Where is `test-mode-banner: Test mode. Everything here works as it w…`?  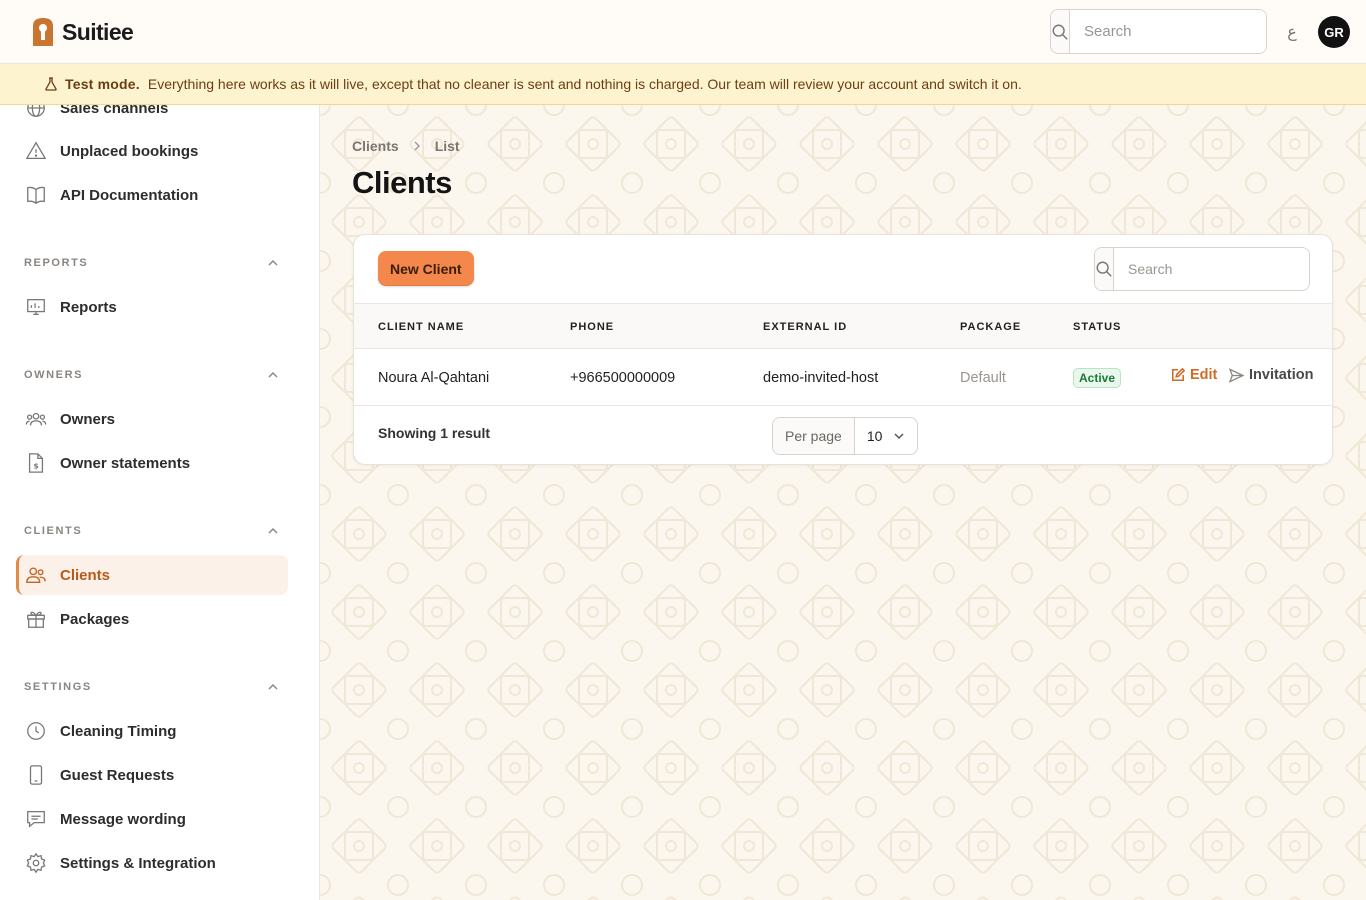 test-mode-banner: Test mode. Everything here works as it w… is located at coordinates (683, 84).